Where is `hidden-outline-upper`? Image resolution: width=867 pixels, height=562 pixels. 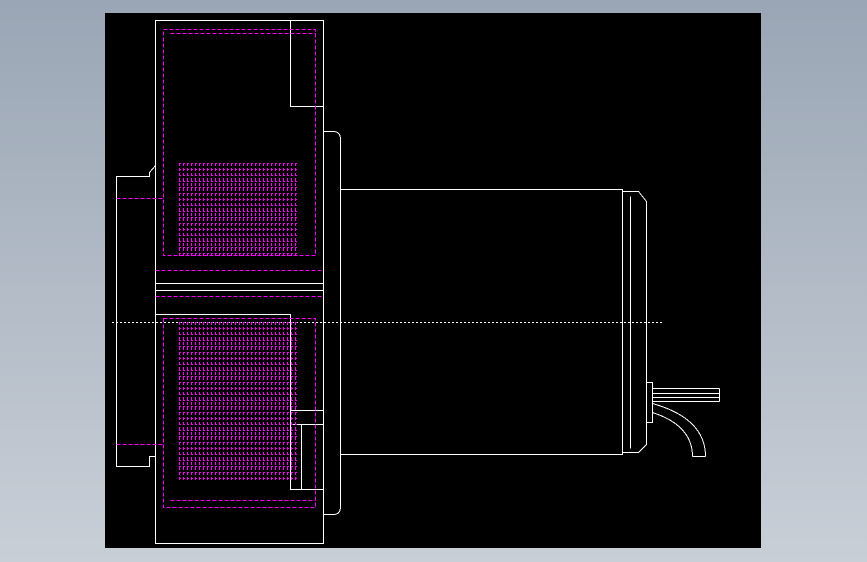 hidden-outline-upper is located at coordinates (239, 142).